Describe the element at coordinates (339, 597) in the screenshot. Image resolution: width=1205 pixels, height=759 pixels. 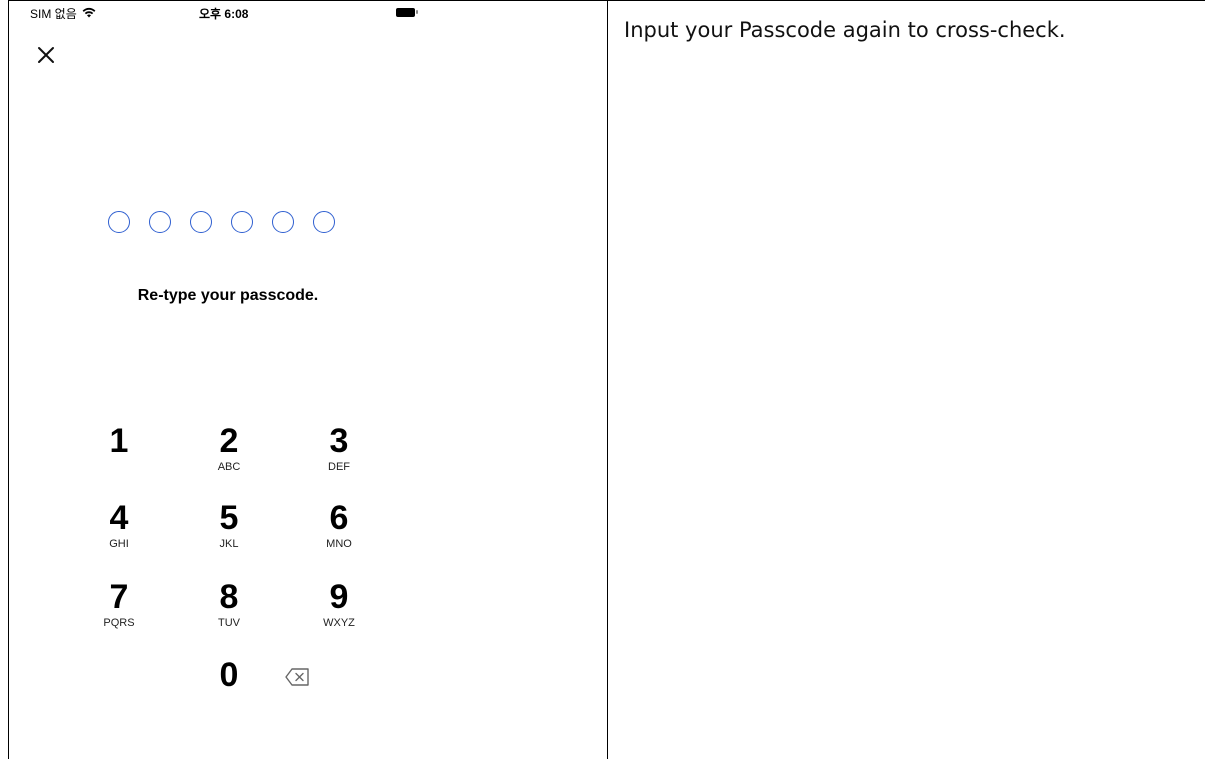
I see `key-digit: 9` at that location.